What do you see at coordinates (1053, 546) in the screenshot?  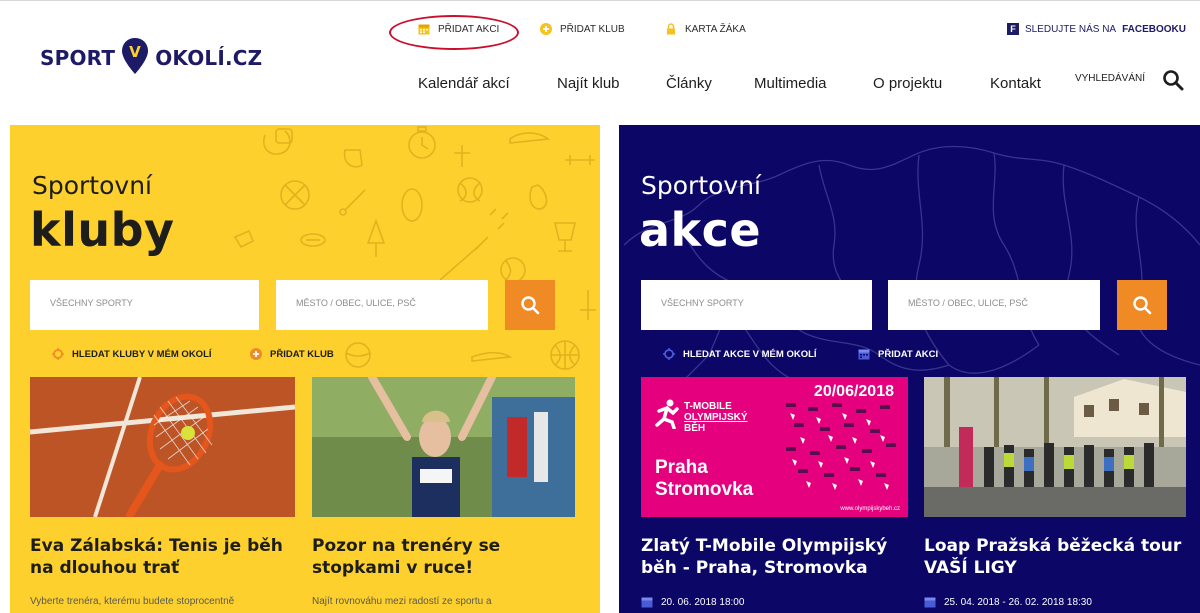 I see `event-title-running-tour-line1: Loap Pražská běžecká tour` at bounding box center [1053, 546].